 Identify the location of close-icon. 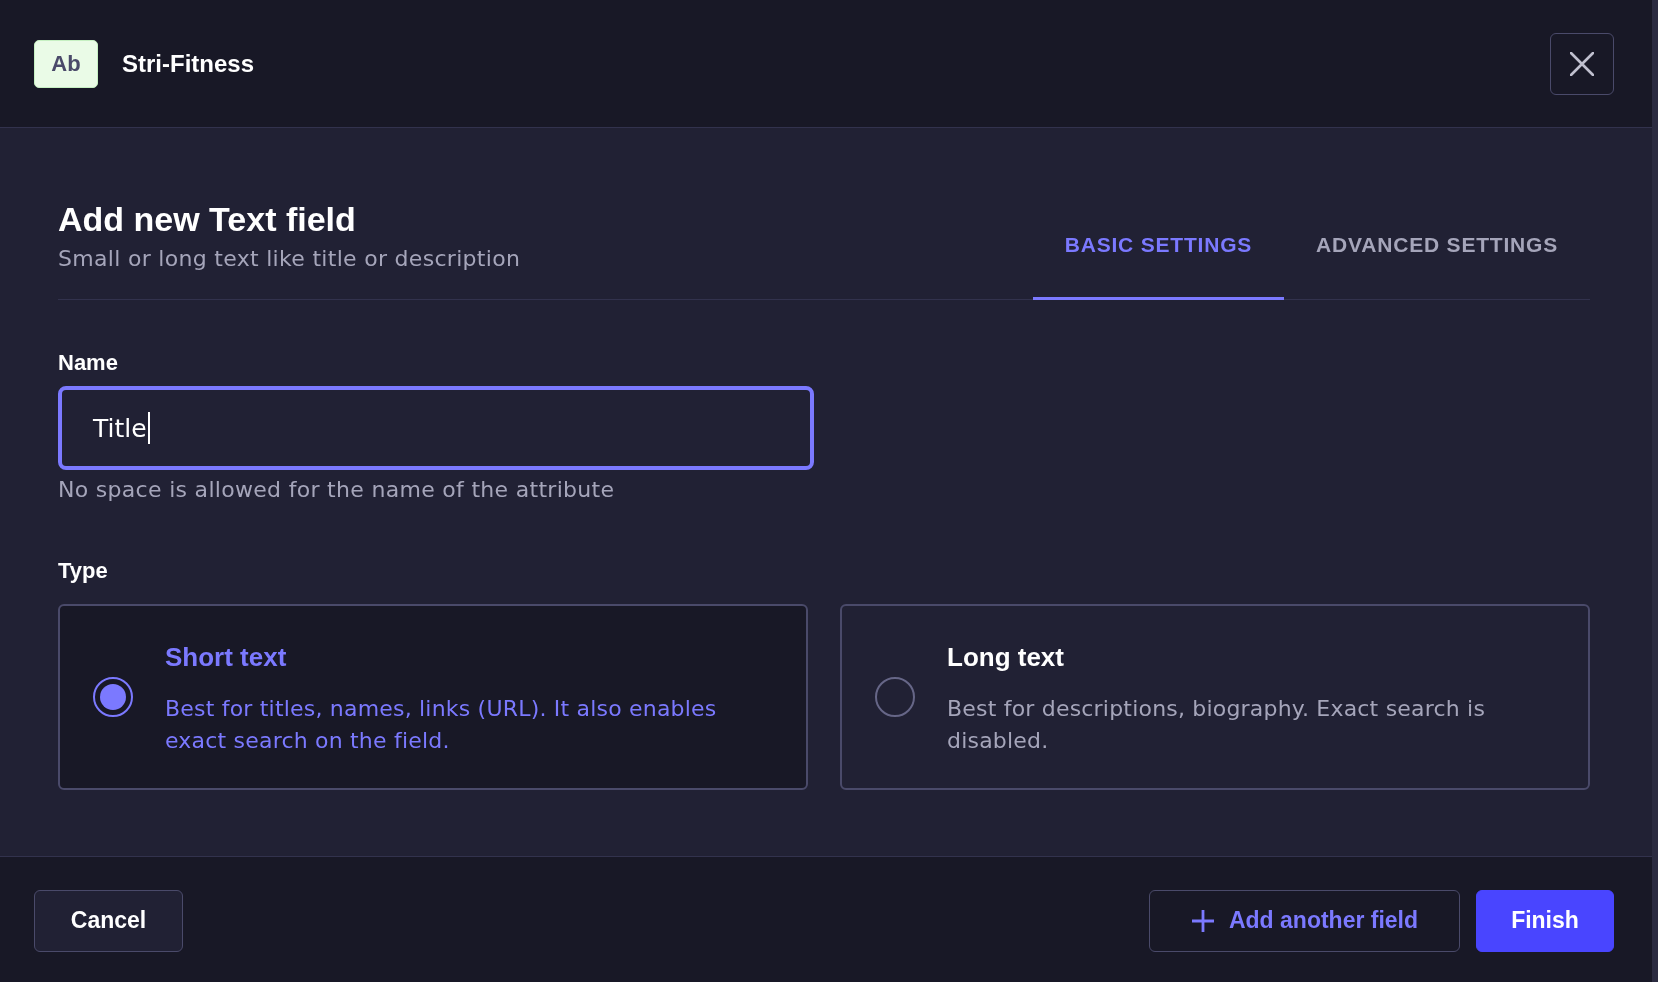
(1582, 63).